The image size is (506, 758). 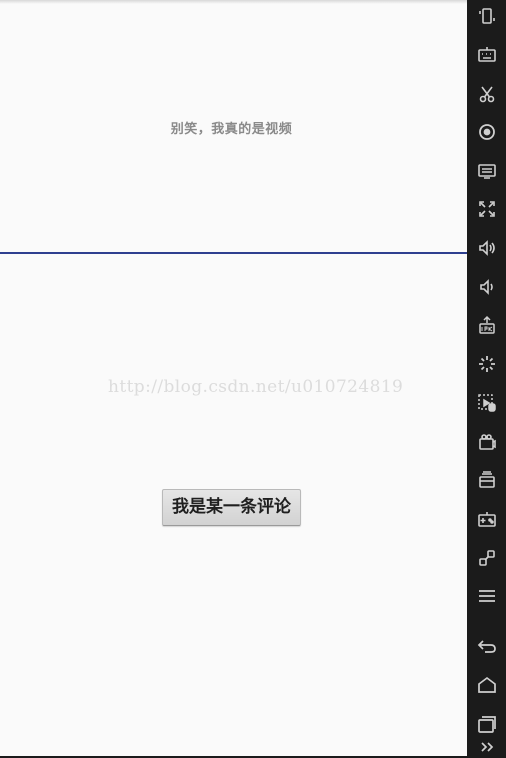 I want to click on more-button, so click(x=486, y=748).